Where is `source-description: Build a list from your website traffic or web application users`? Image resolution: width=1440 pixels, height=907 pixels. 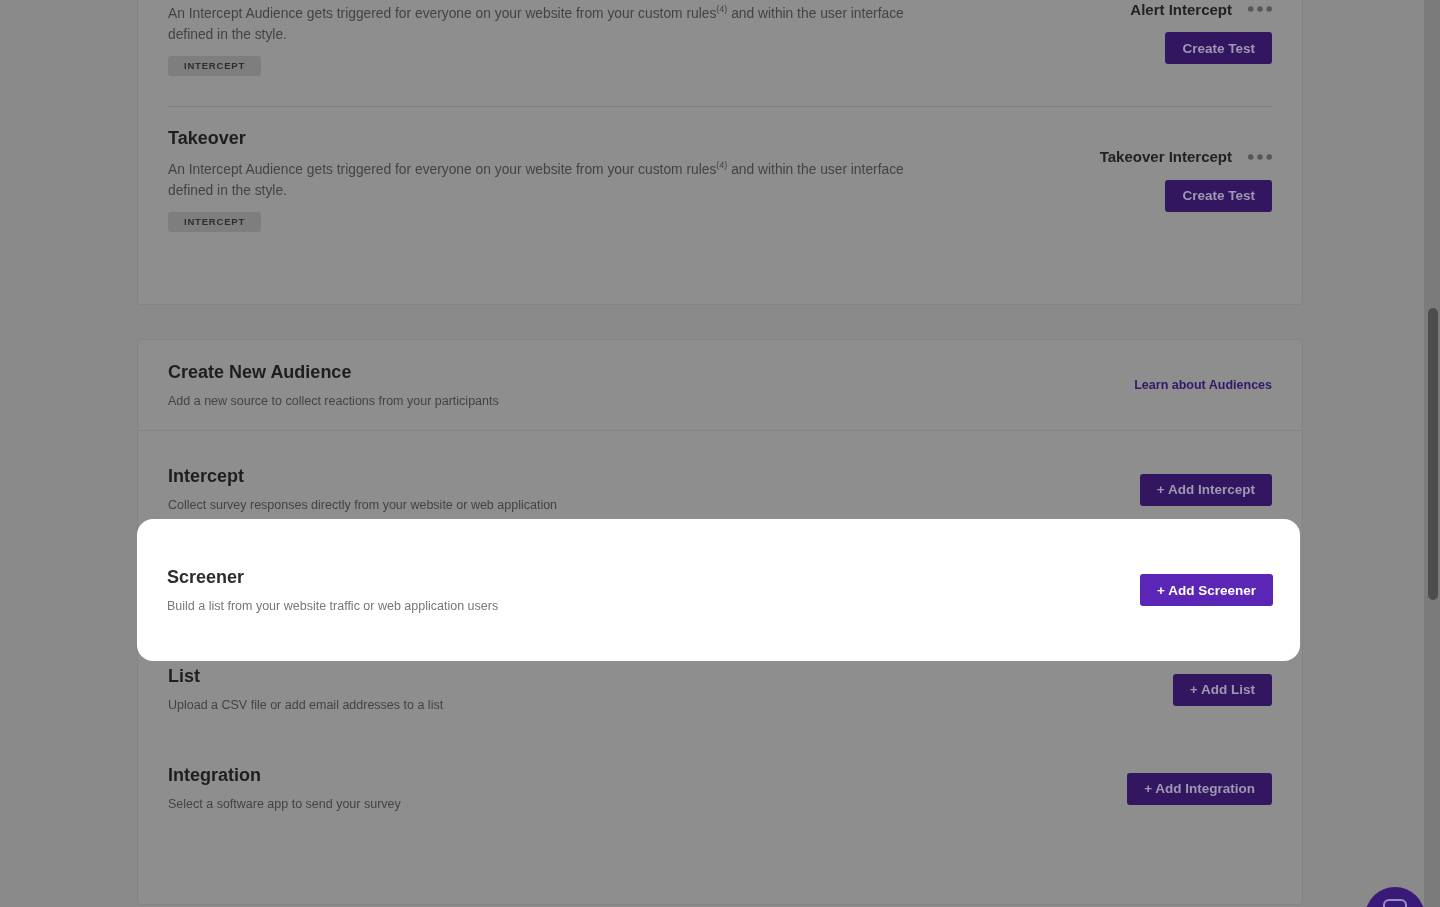 source-description: Build a list from your website traffic or web application users is located at coordinates (333, 606).